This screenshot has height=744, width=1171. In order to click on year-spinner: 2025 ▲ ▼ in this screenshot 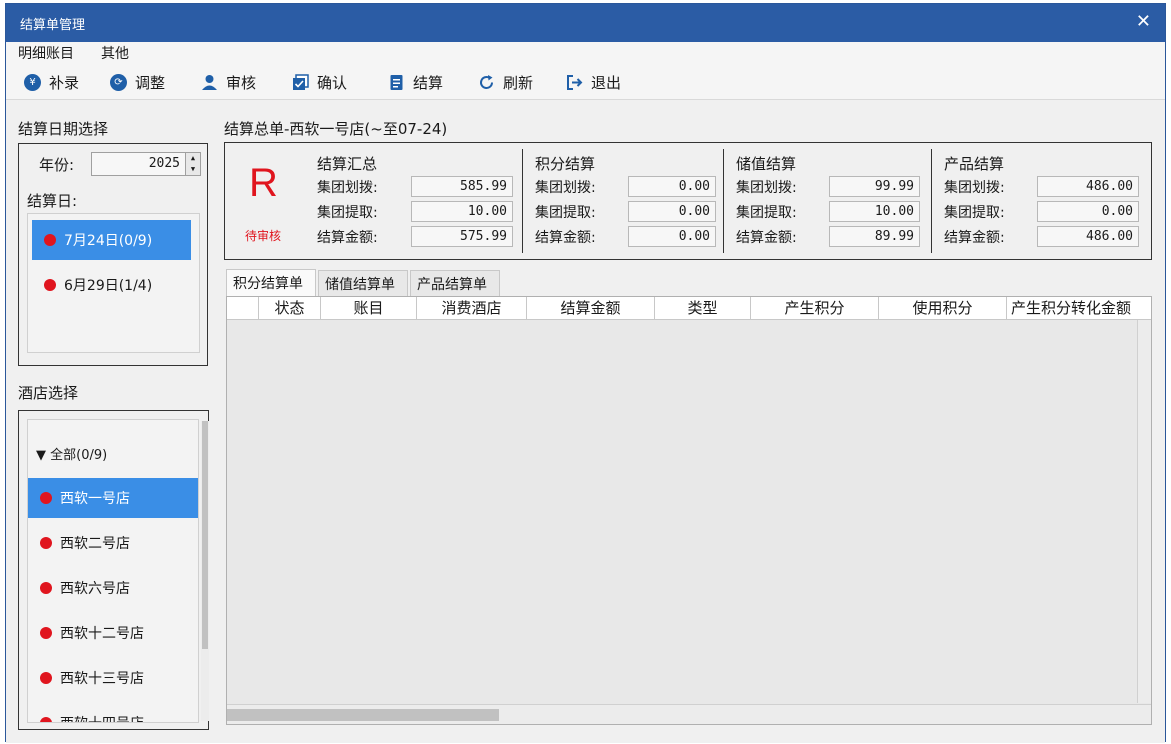, I will do `click(146, 164)`.